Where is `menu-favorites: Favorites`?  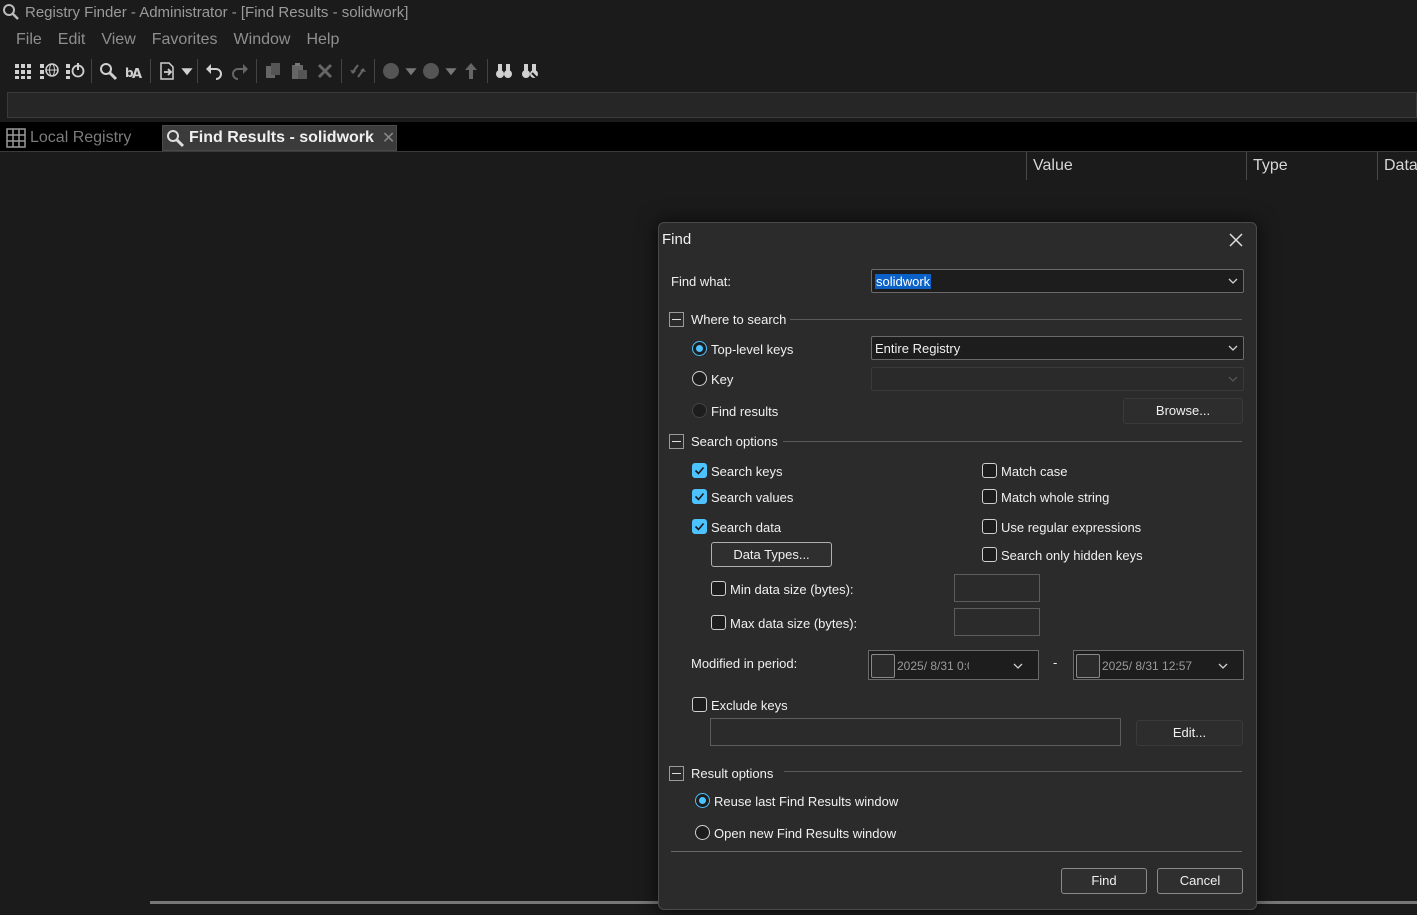
menu-favorites: Favorites is located at coordinates (185, 40).